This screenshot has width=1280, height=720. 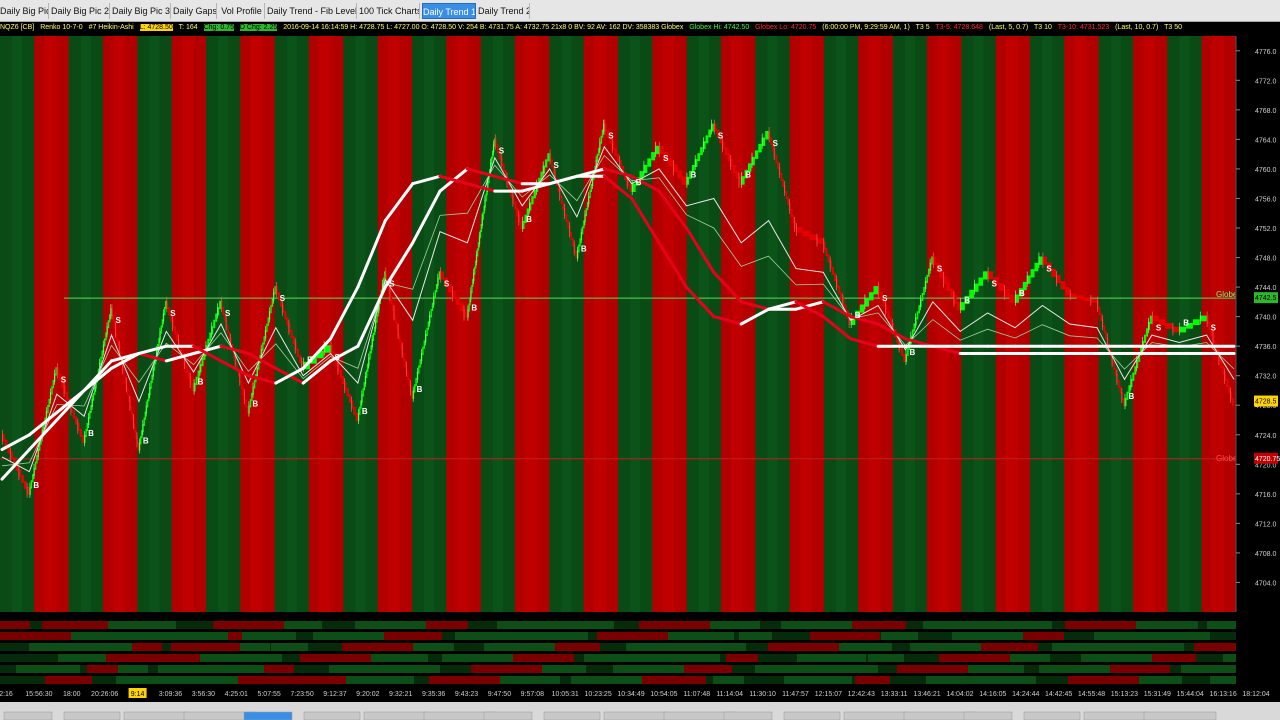 What do you see at coordinates (1266, 140) in the screenshot?
I see `y-tick-label: 4764.0` at bounding box center [1266, 140].